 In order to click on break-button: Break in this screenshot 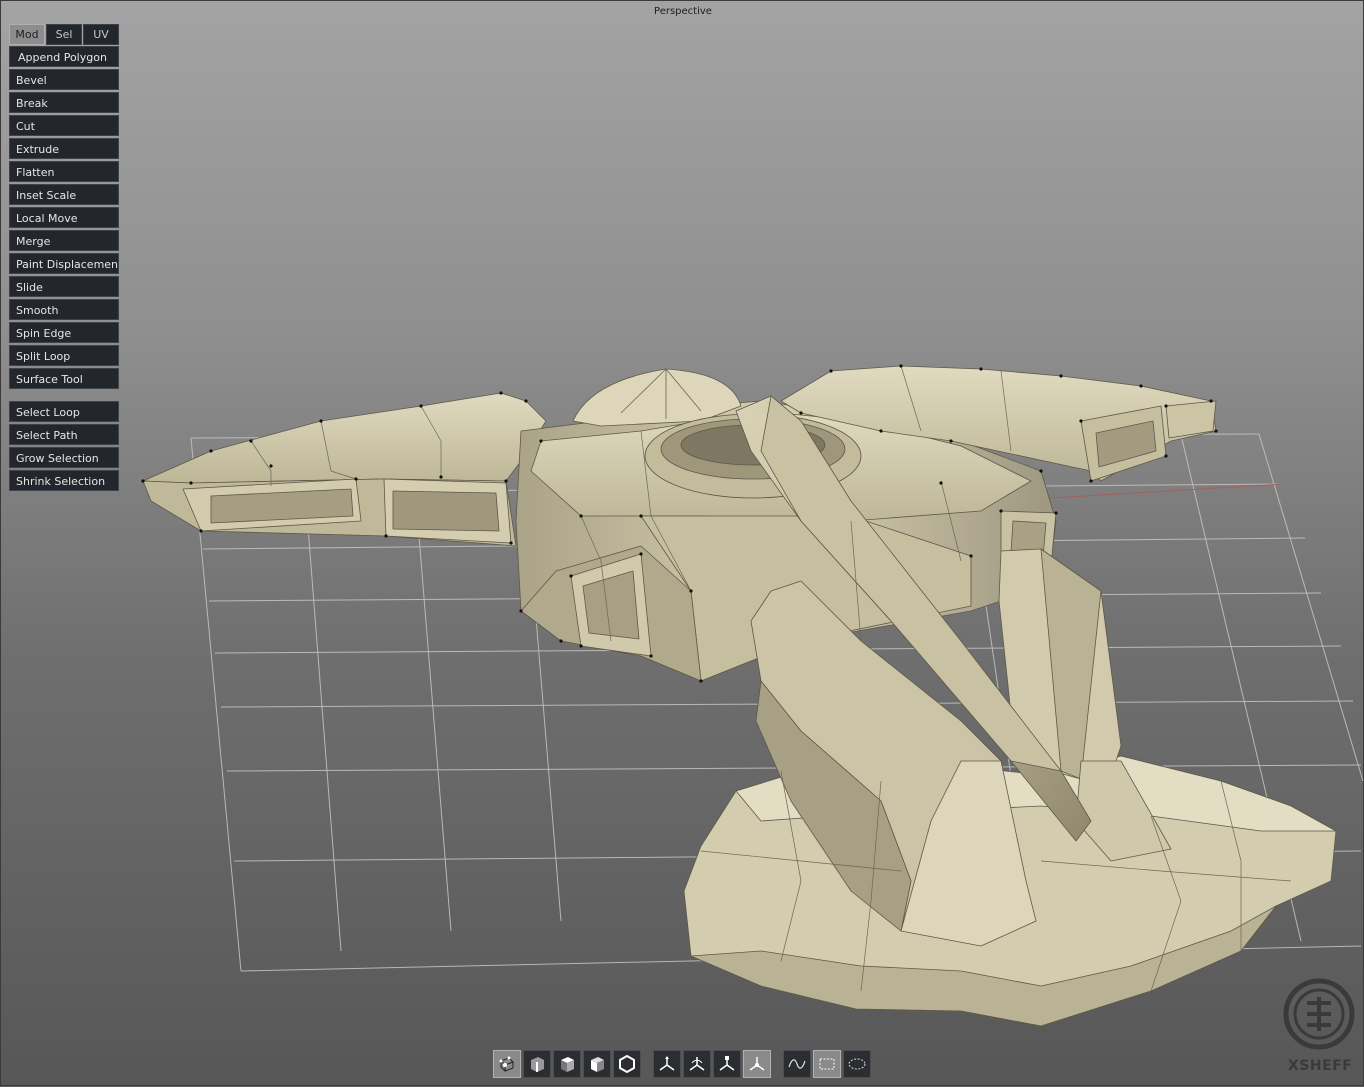, I will do `click(64, 102)`.